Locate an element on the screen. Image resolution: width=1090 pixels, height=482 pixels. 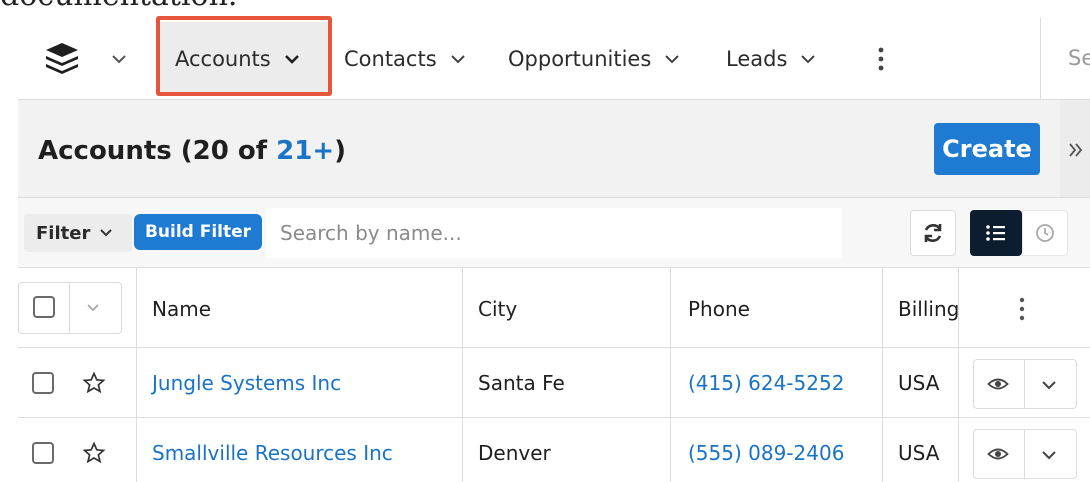
refresh-icon is located at coordinates (933, 233).